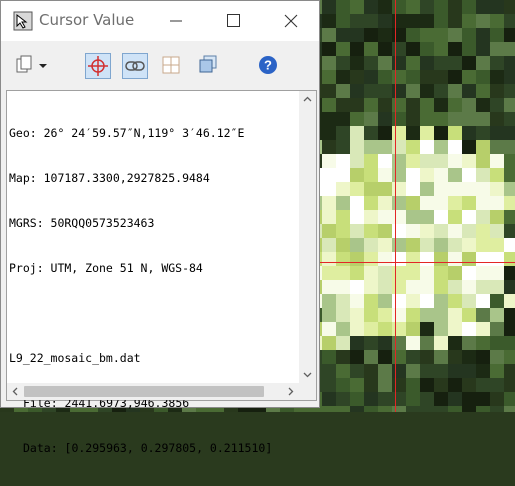 The height and width of the screenshot is (486, 515). I want to click on help-button: ?, so click(269, 66).